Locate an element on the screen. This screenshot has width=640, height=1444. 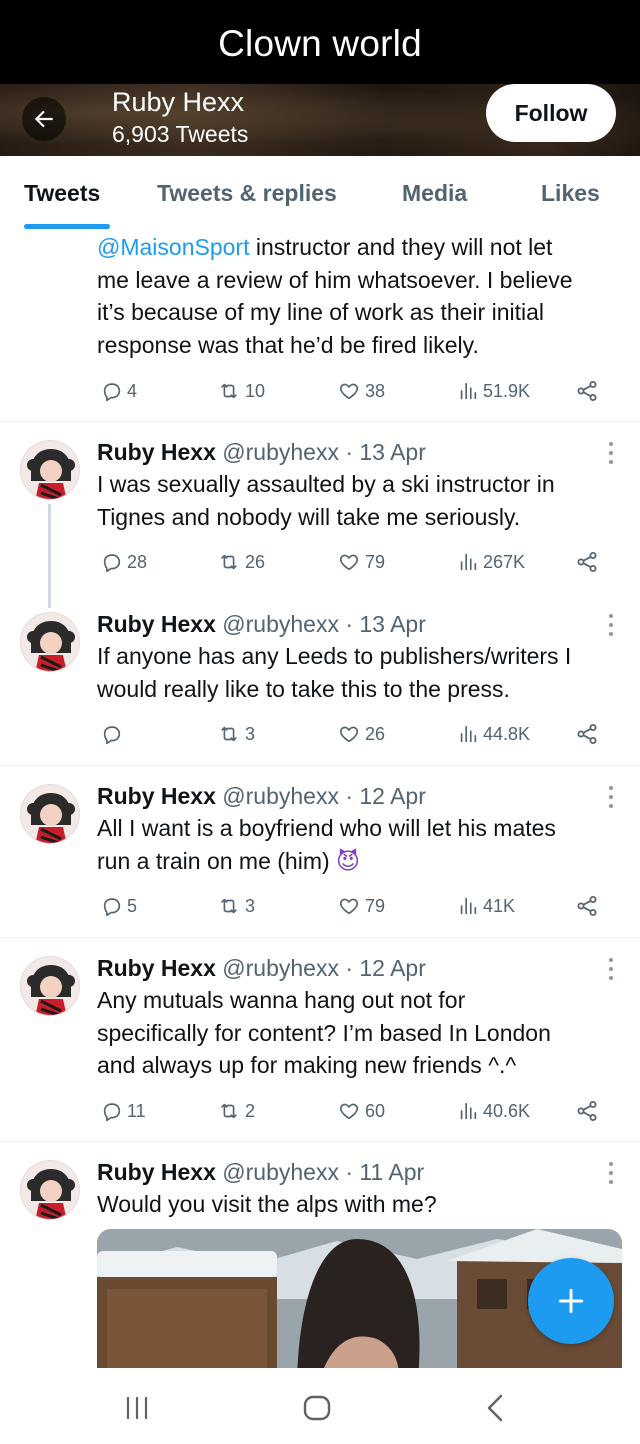
meme-caption-bar: Clown world is located at coordinates (320, 42).